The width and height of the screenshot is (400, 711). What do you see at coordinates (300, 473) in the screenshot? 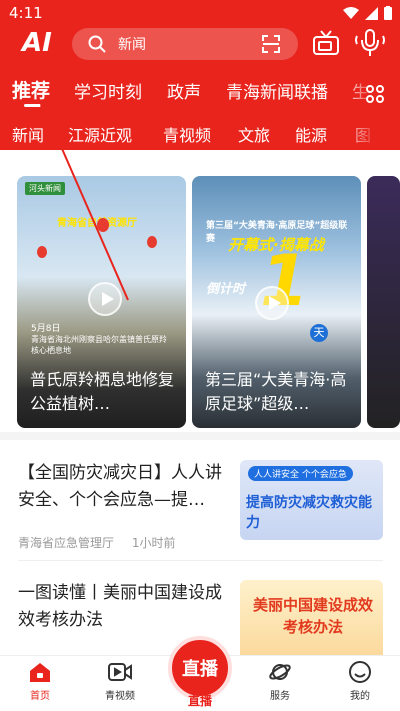
I see `thumbnail-tag: 人人讲安全 个个会应急` at bounding box center [300, 473].